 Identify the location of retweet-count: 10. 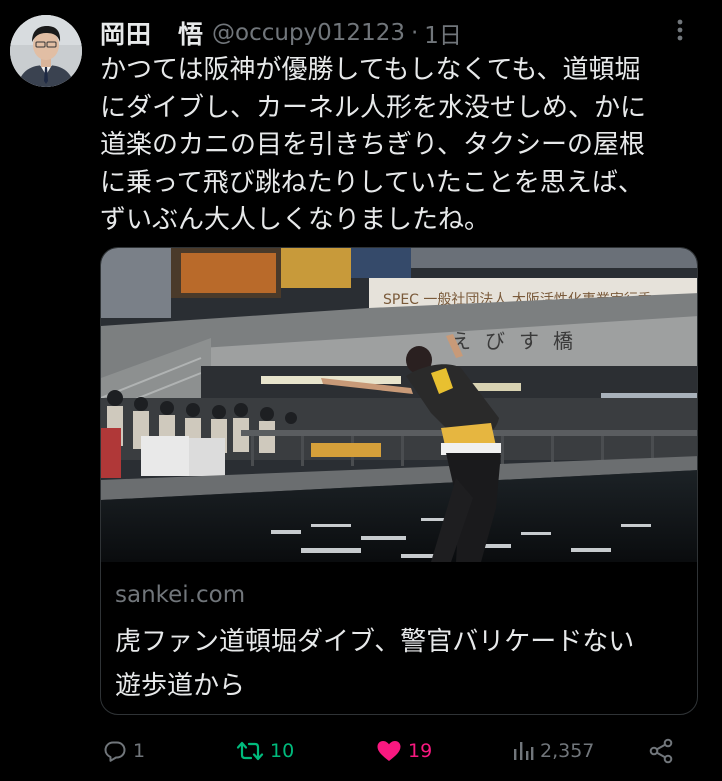
(282, 751).